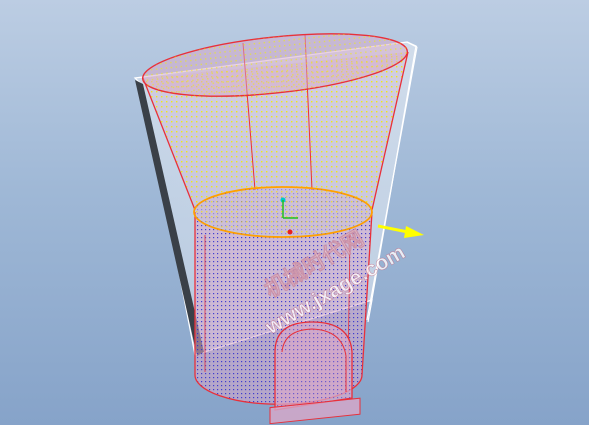  Describe the element at coordinates (315, 373) in the screenshot. I see `outlet-spout` at that location.